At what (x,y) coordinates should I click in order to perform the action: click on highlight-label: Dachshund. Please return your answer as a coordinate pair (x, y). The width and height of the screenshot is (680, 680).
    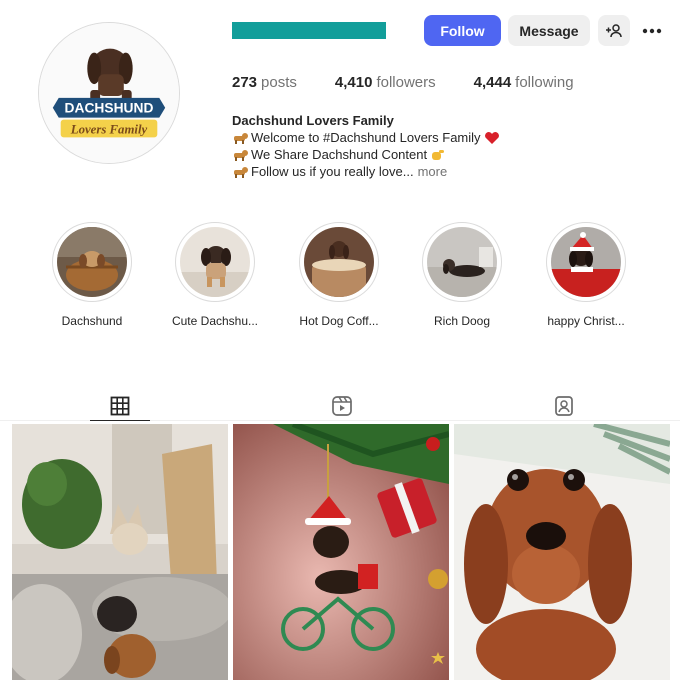
    Looking at the image, I should click on (92, 321).